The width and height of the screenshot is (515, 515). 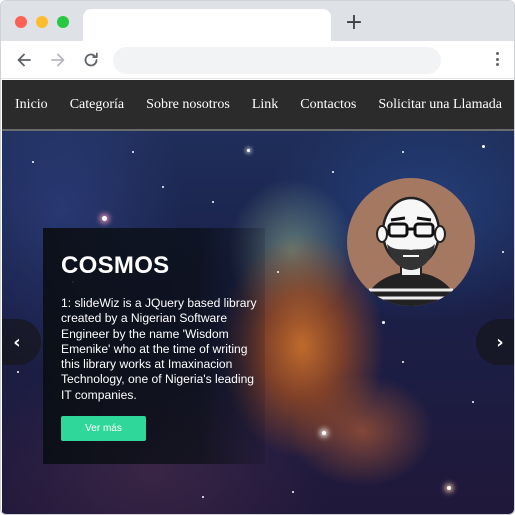 What do you see at coordinates (115, 265) in the screenshot?
I see `slide-title: COSMOS` at bounding box center [115, 265].